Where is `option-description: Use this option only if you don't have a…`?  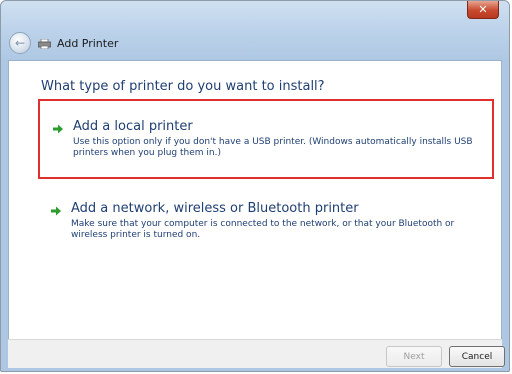 option-description: Use this option only if you don't have a… is located at coordinates (273, 147).